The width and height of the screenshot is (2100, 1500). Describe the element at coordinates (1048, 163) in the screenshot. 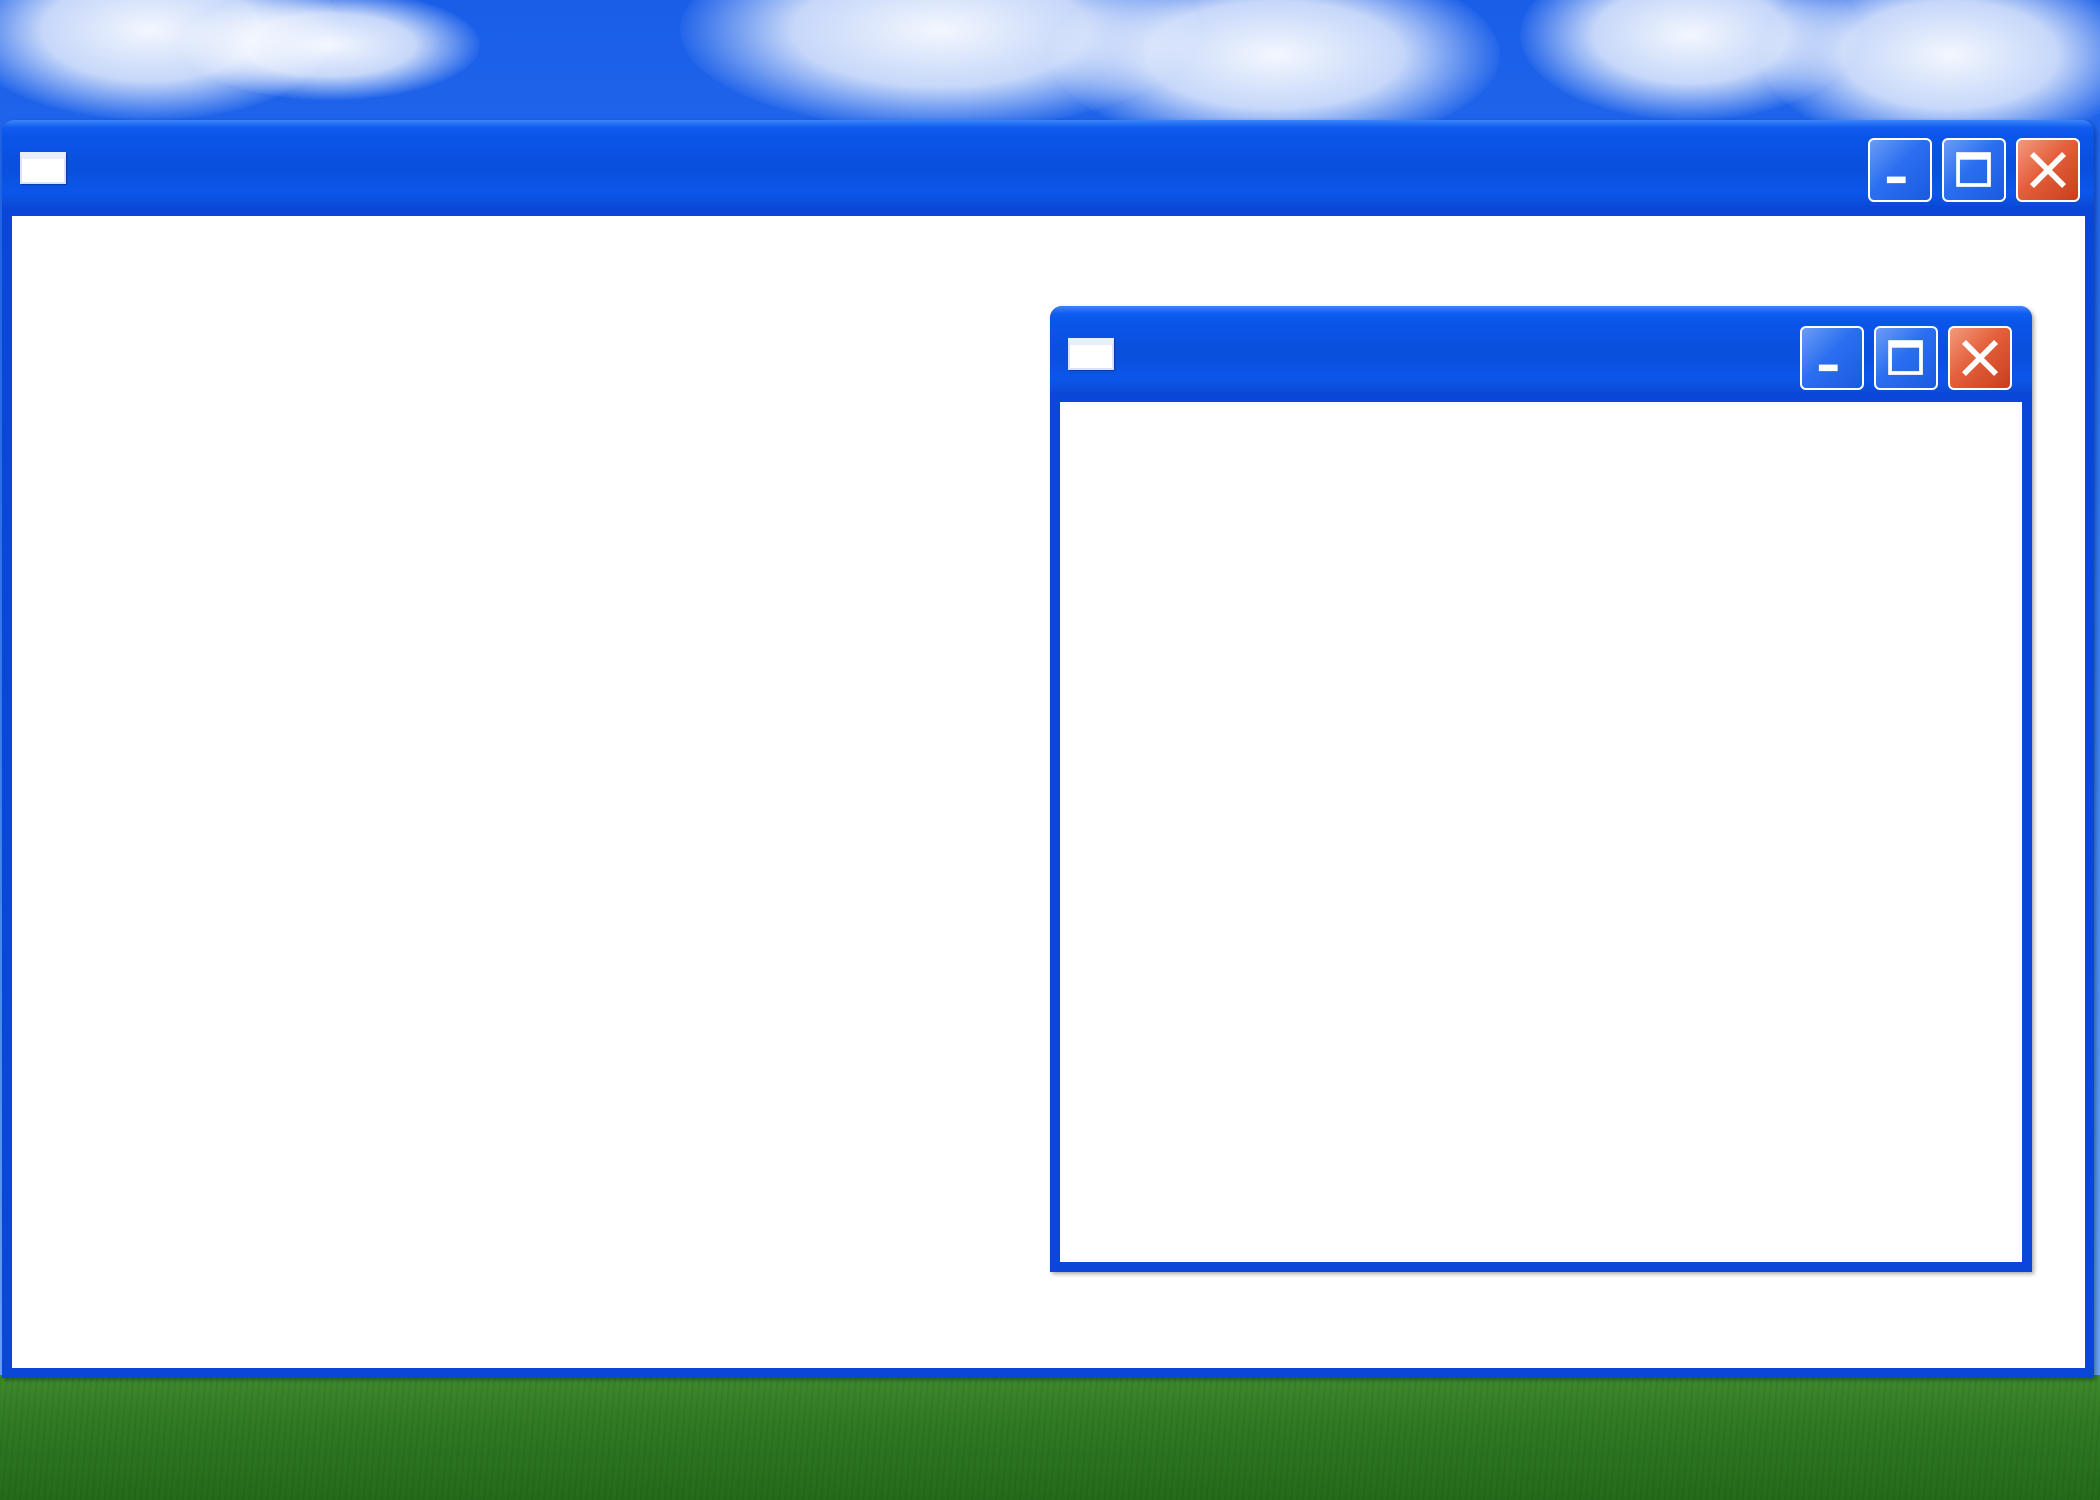

I see `main-window-titlebar` at that location.